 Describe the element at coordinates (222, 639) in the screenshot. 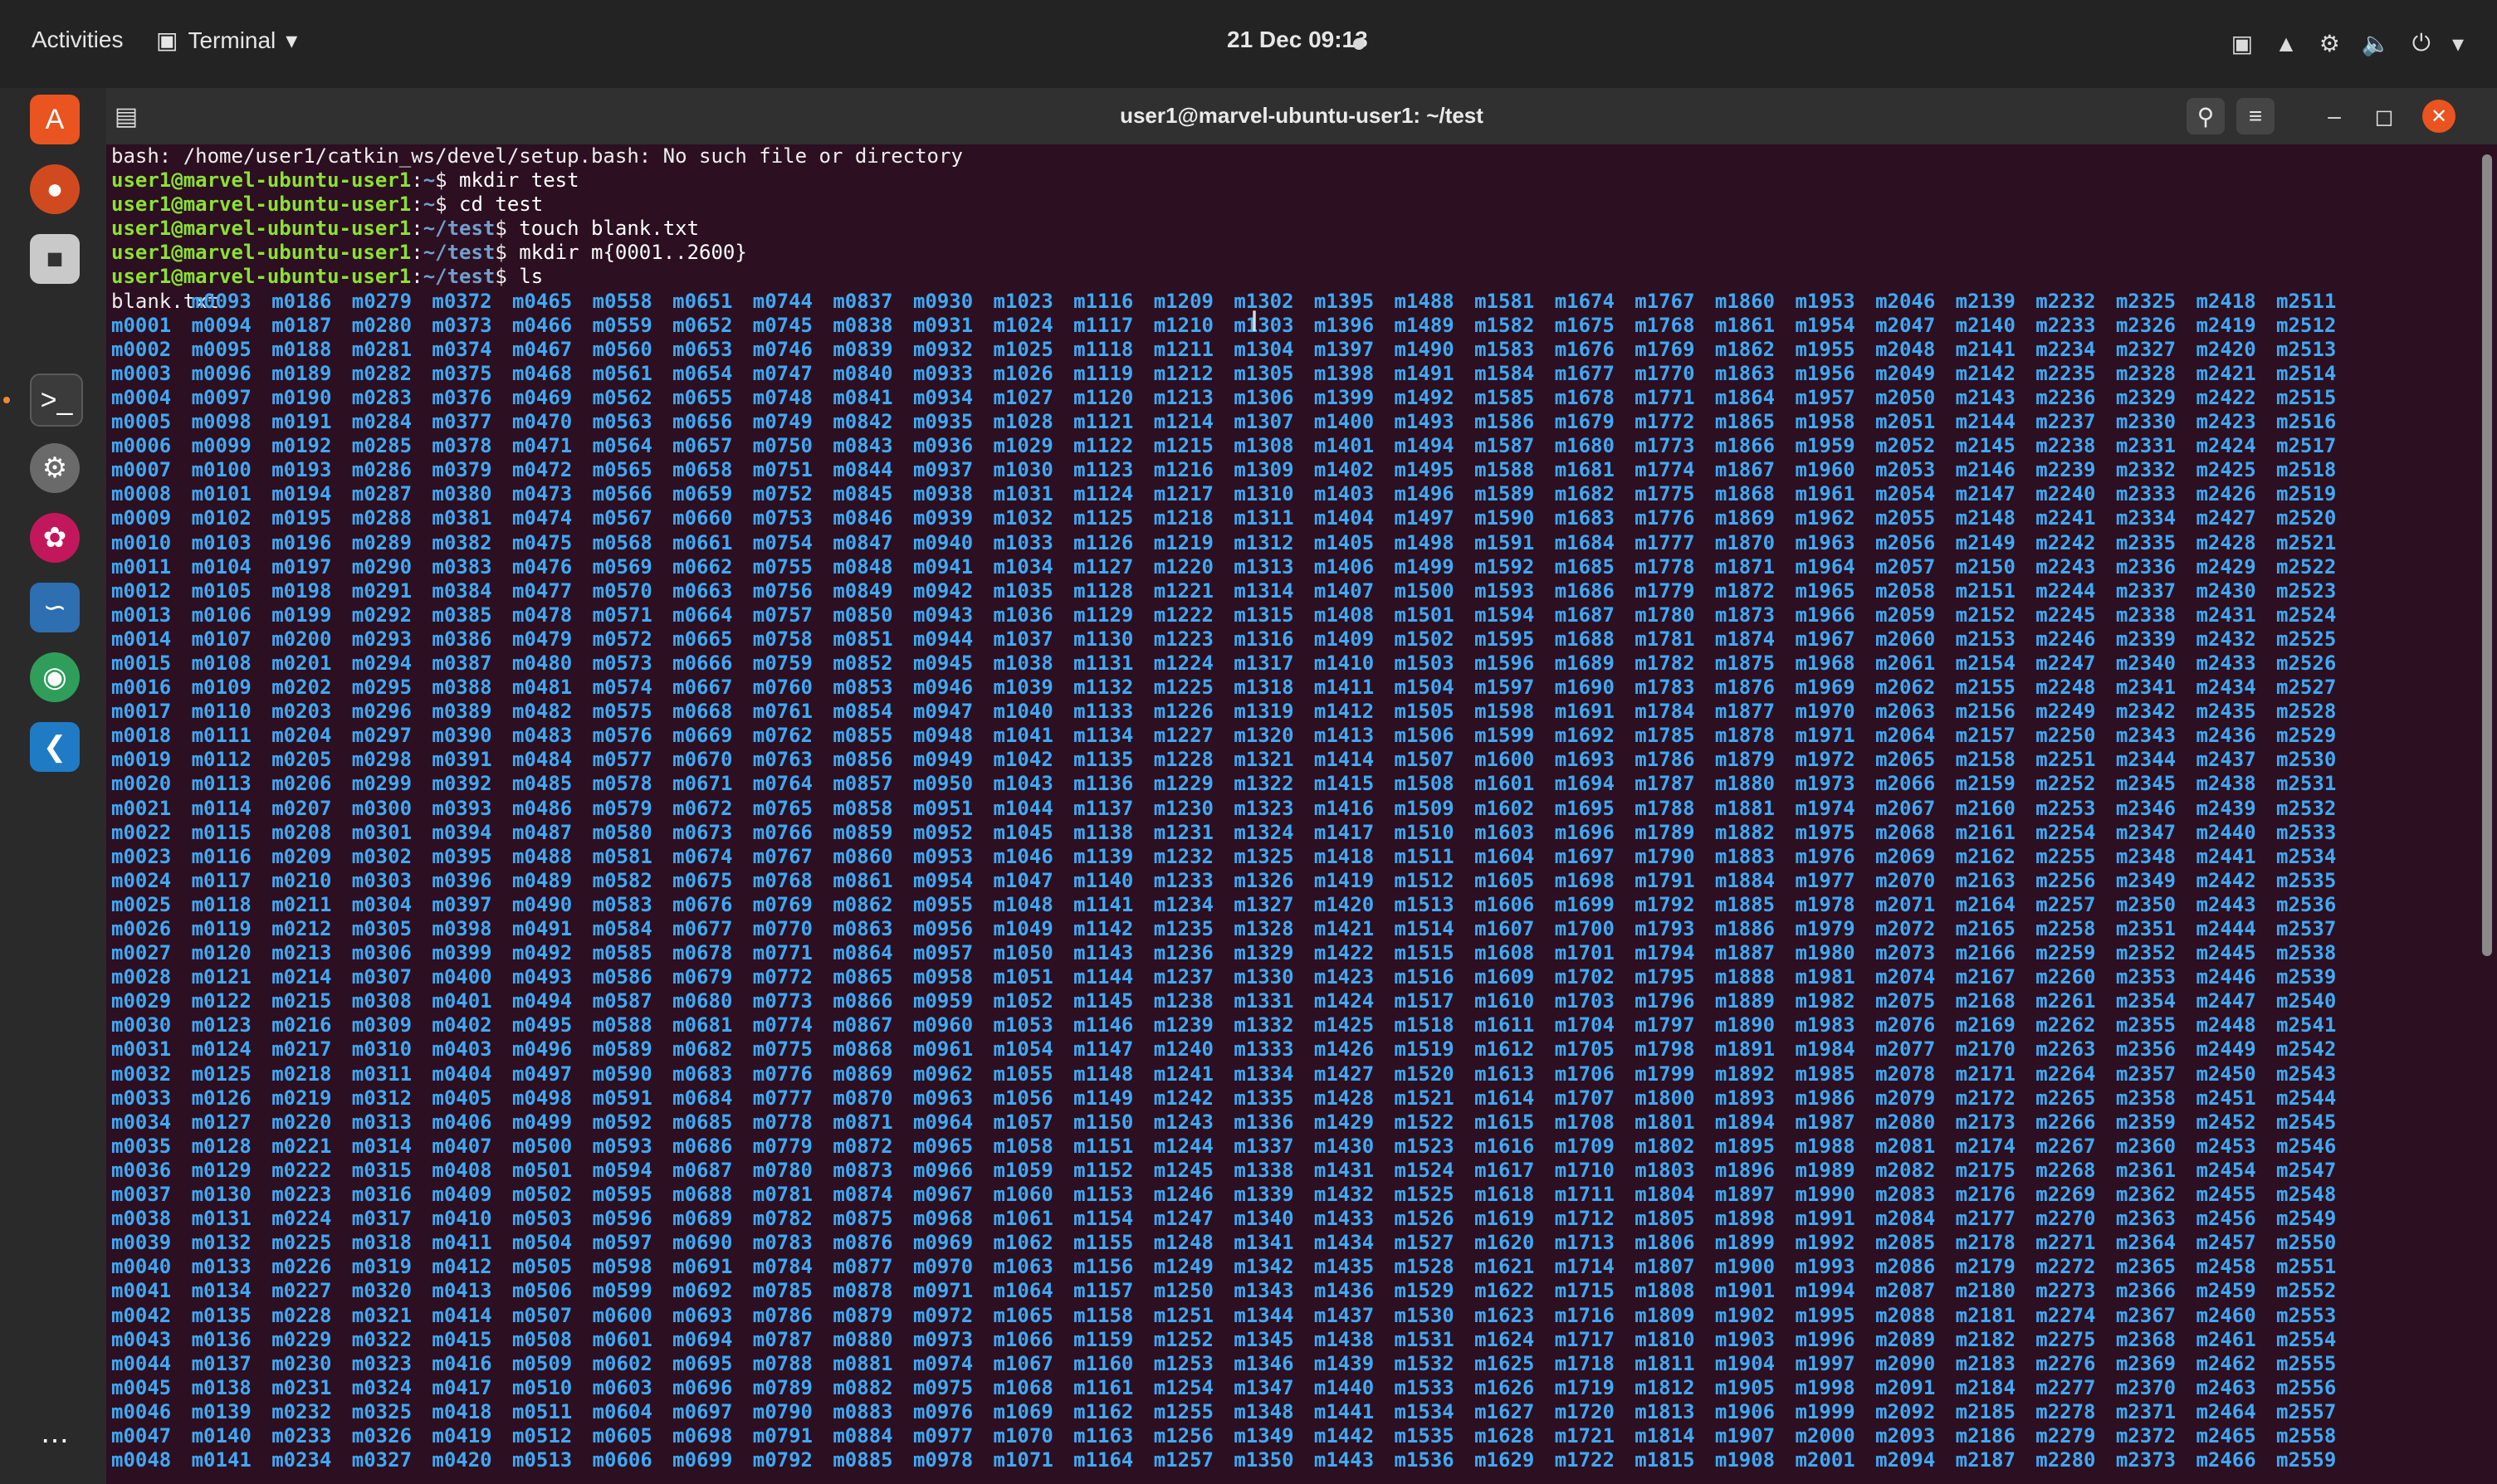

I see `directory-entry: m0107` at that location.